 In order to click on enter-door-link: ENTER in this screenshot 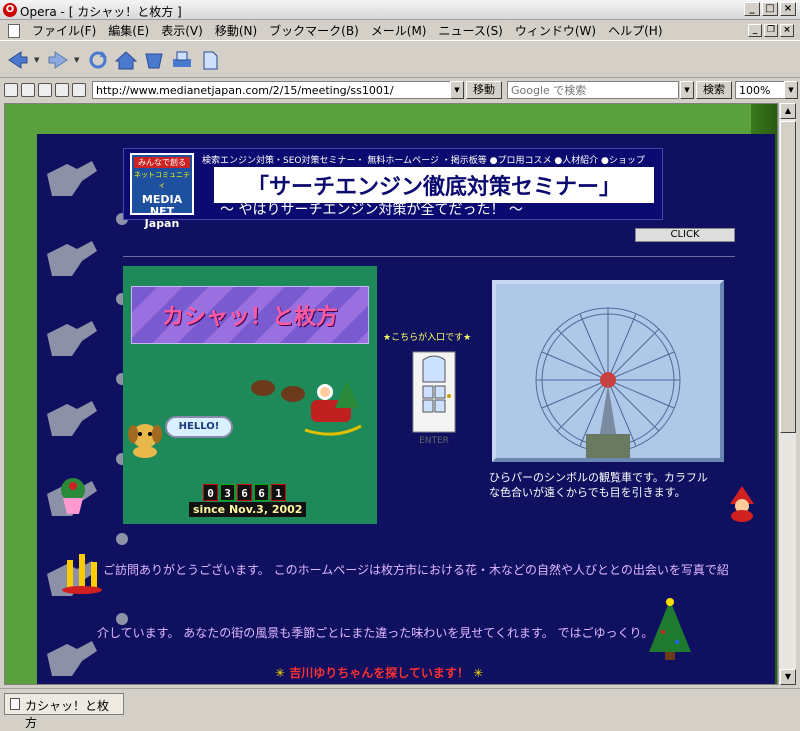, I will do `click(434, 398)`.